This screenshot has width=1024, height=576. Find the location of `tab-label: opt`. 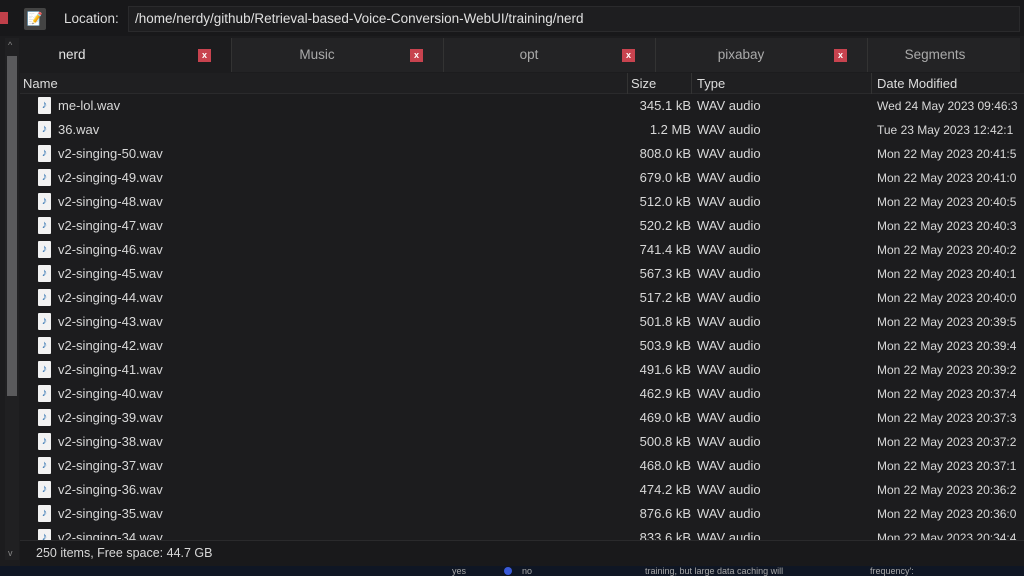

tab-label: opt is located at coordinates (529, 54).